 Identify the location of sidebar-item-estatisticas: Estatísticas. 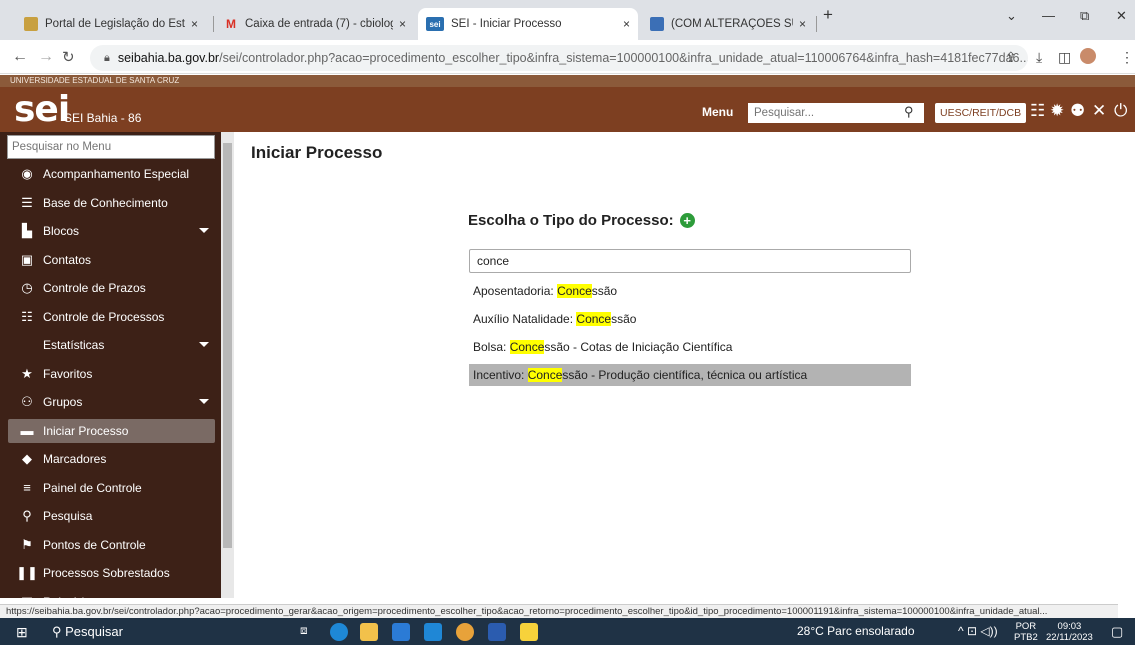
(111, 345).